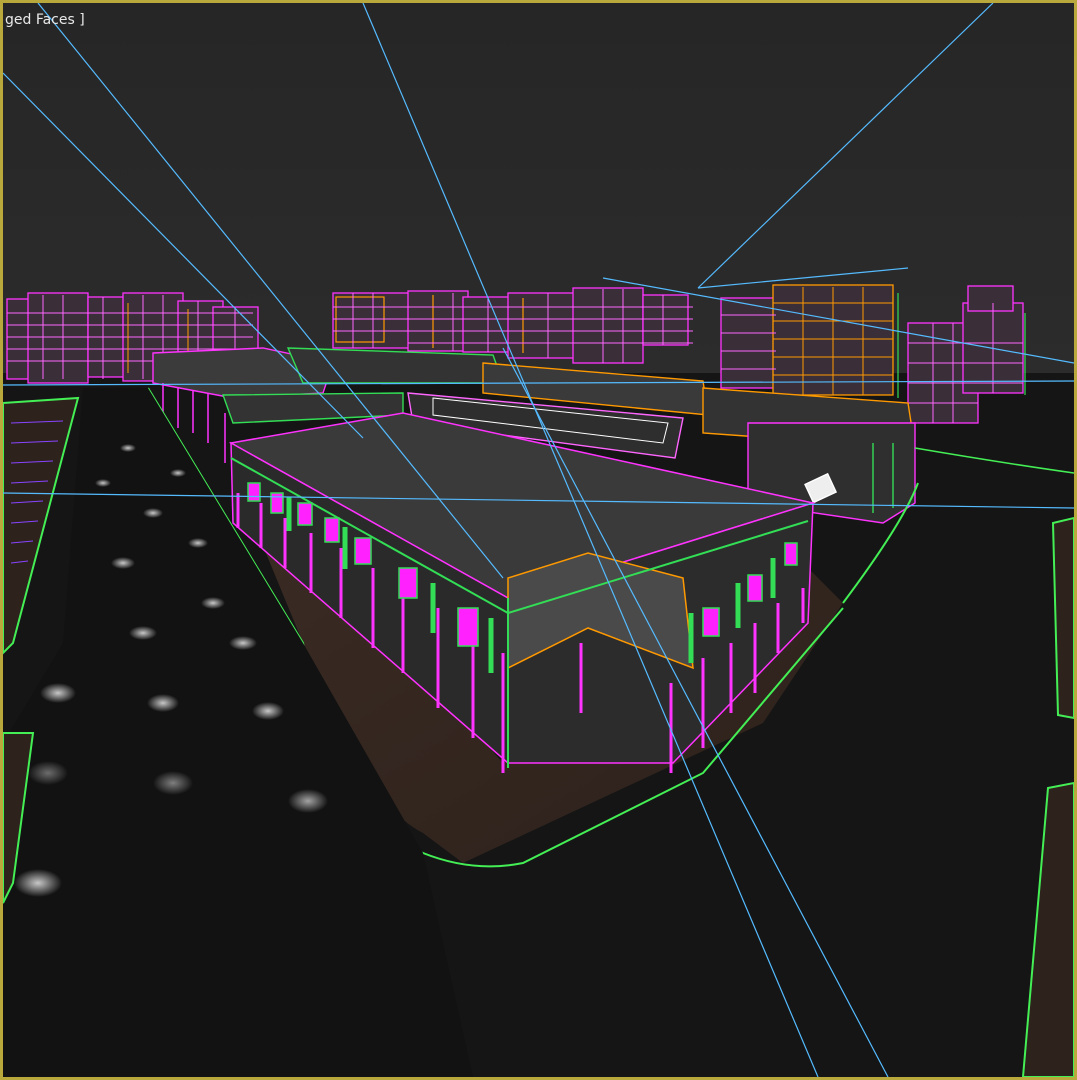  I want to click on viewport-shading-label: ged Faces ], so click(45, 20).